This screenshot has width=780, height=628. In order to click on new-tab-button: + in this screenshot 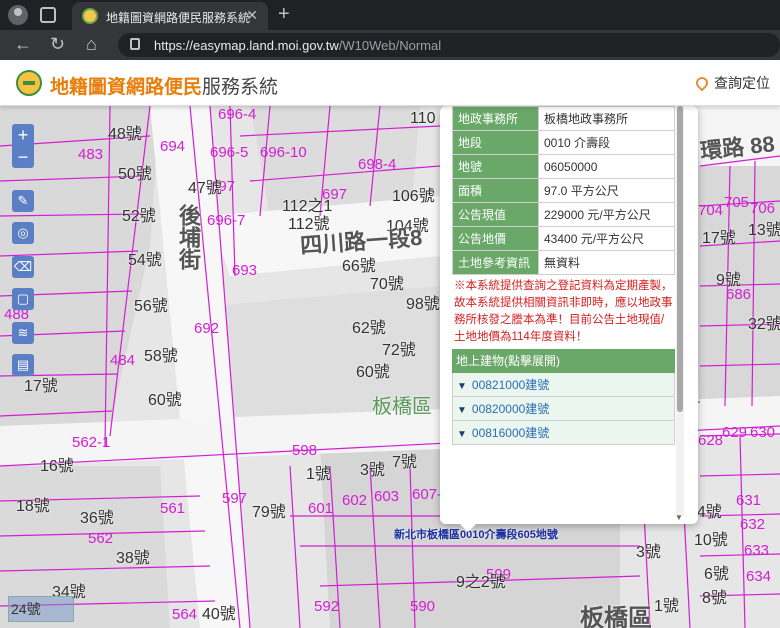, I will do `click(284, 14)`.